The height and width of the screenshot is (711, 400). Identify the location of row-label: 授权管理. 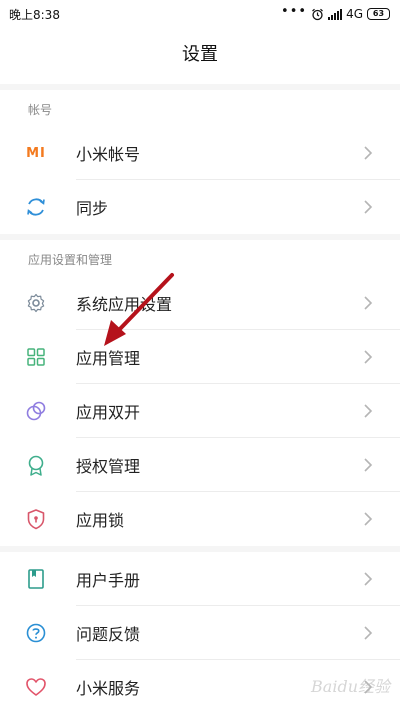
(108, 466).